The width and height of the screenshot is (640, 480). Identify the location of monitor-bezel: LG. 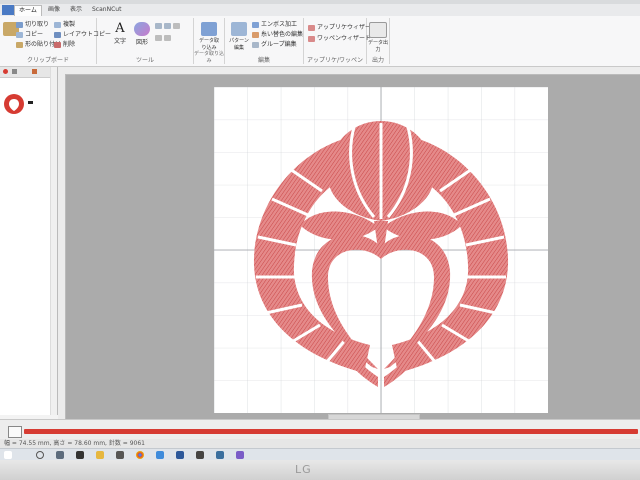
(320, 470).